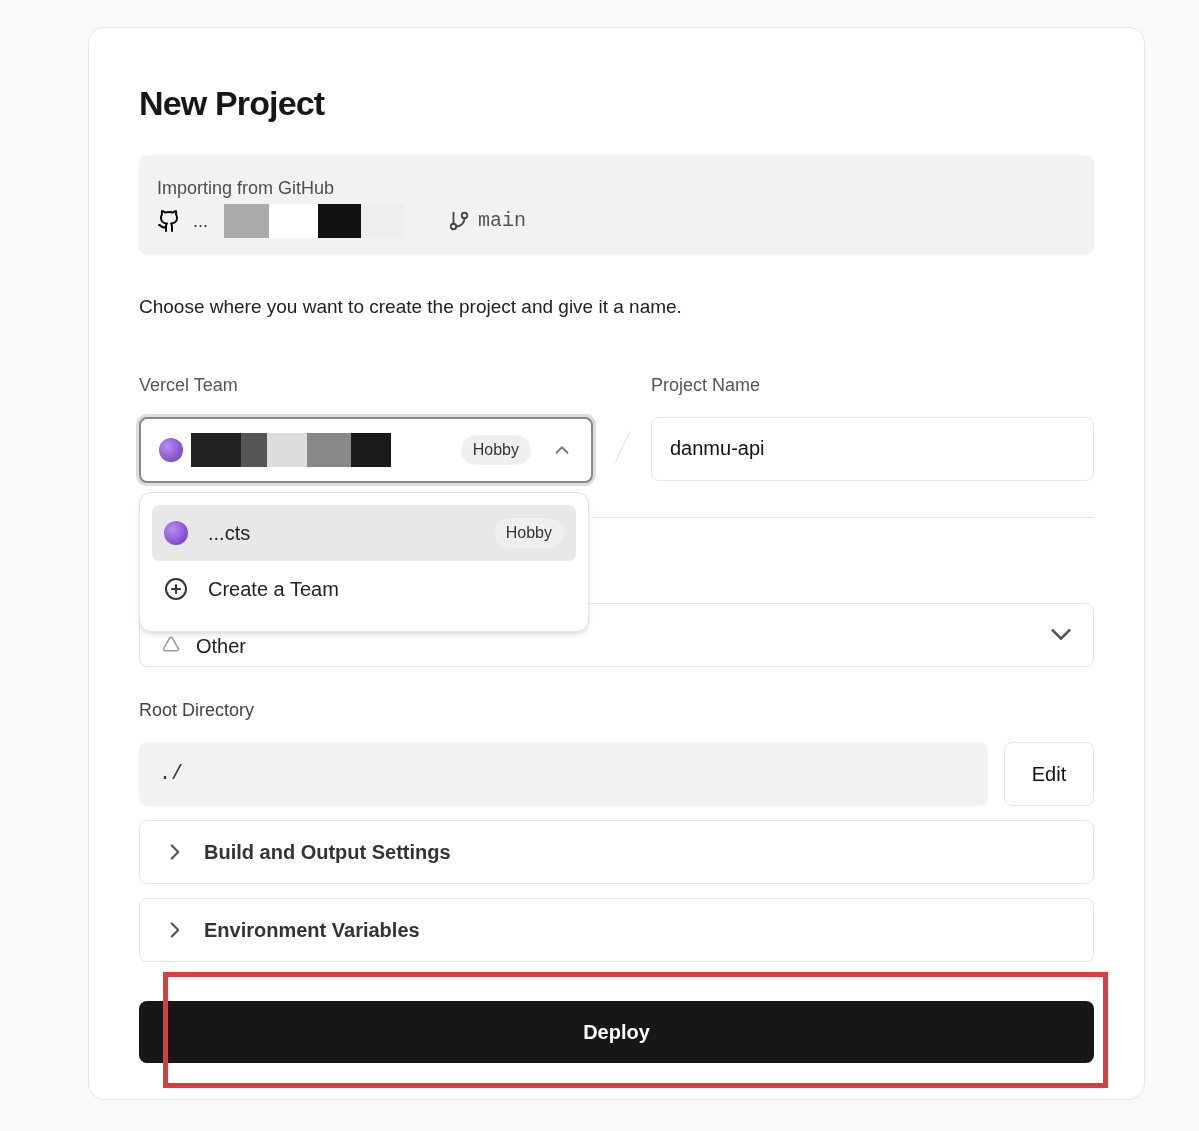 Image resolution: width=1199 pixels, height=1131 pixels. Describe the element at coordinates (872, 448) in the screenshot. I see `project-name-field: danmu-api` at that location.